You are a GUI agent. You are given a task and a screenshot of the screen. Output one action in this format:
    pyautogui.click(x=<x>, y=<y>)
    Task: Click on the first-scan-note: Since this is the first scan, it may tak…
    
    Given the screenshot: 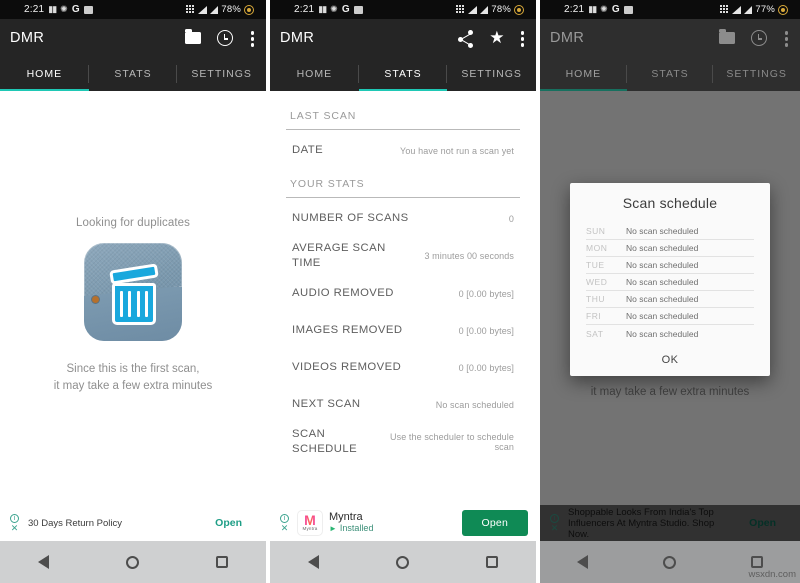 What is the action you would take?
    pyautogui.click(x=133, y=378)
    